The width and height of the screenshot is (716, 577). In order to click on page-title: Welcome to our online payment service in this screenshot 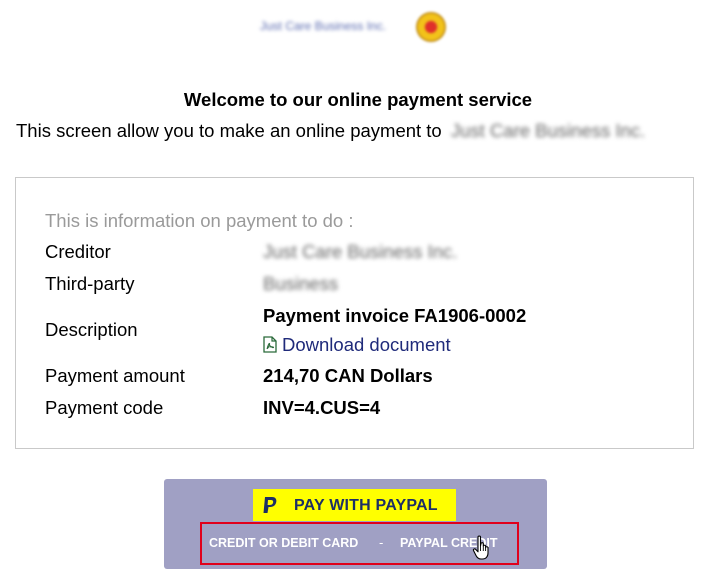, I will do `click(358, 99)`.